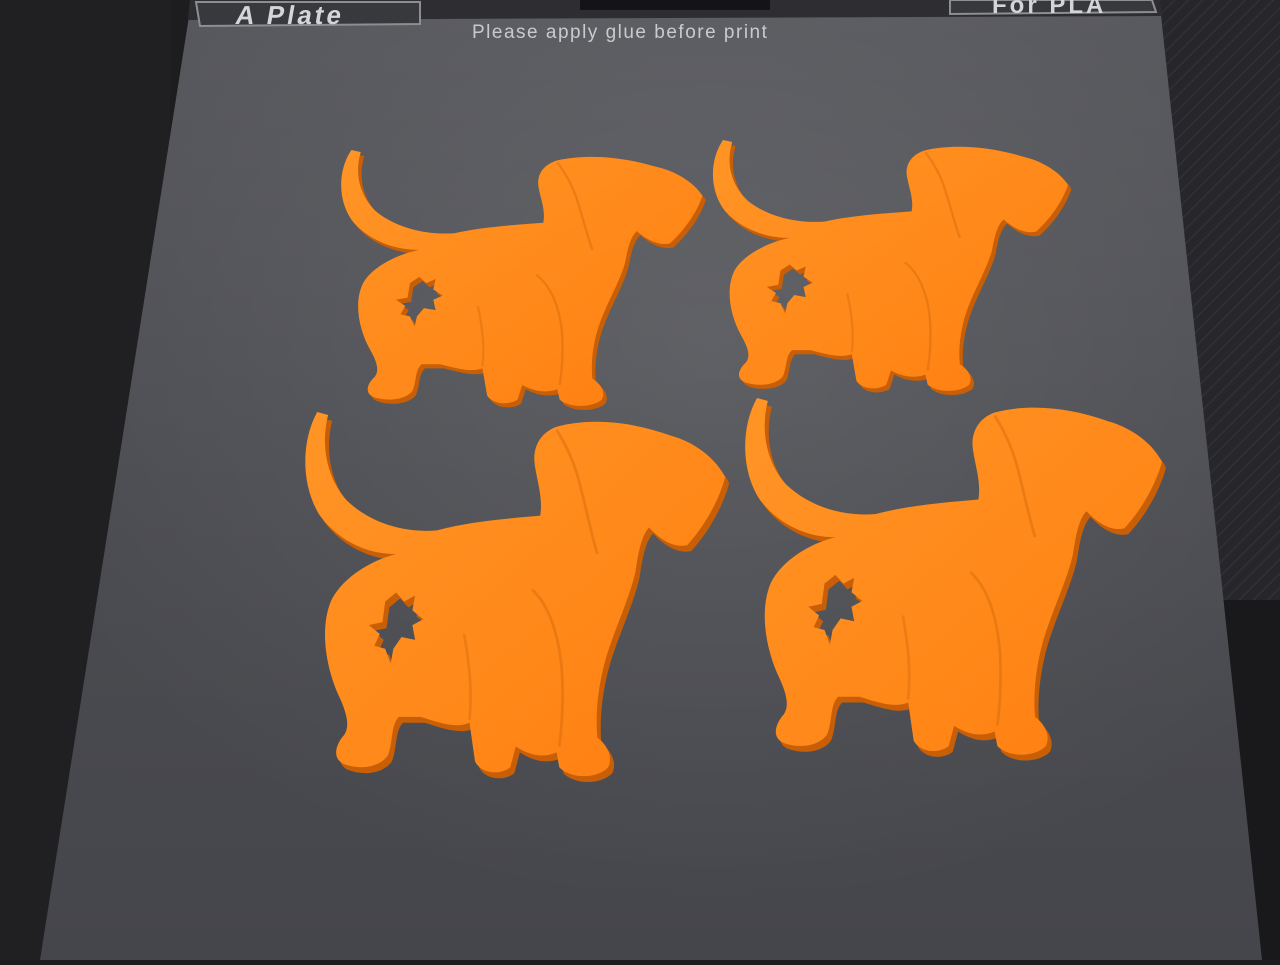 The image size is (1280, 965). What do you see at coordinates (1049, 9) in the screenshot?
I see `plate-material-label: For PLA` at bounding box center [1049, 9].